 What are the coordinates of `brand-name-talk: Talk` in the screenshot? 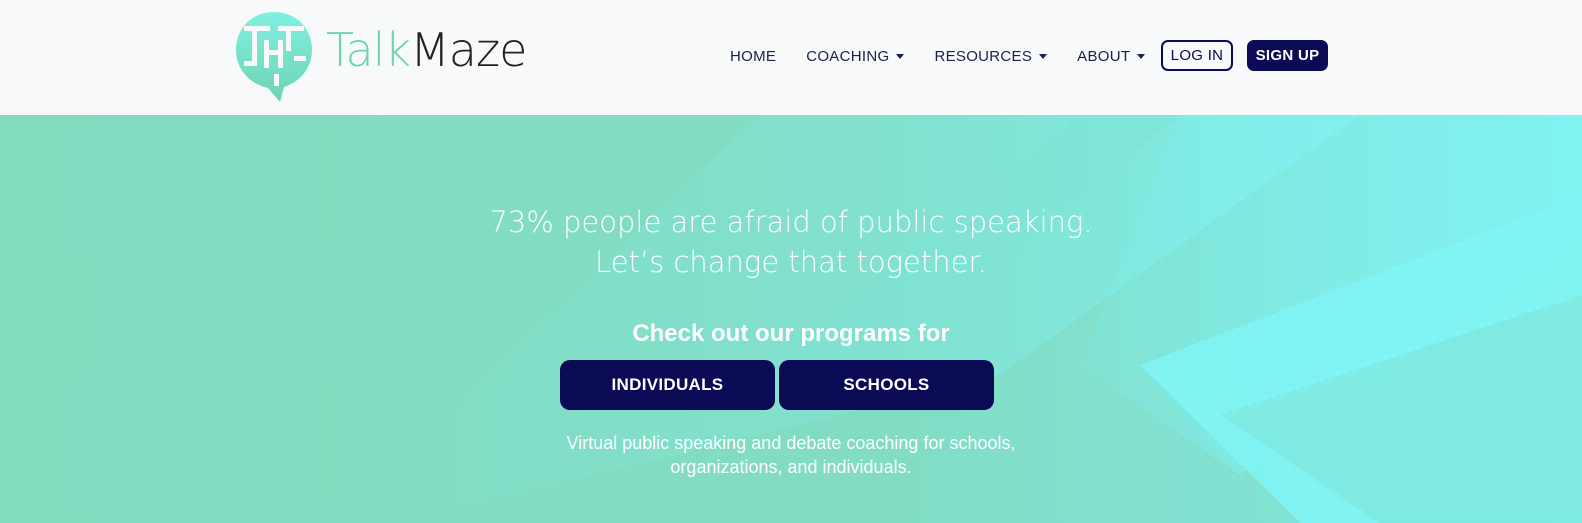 It's located at (368, 50).